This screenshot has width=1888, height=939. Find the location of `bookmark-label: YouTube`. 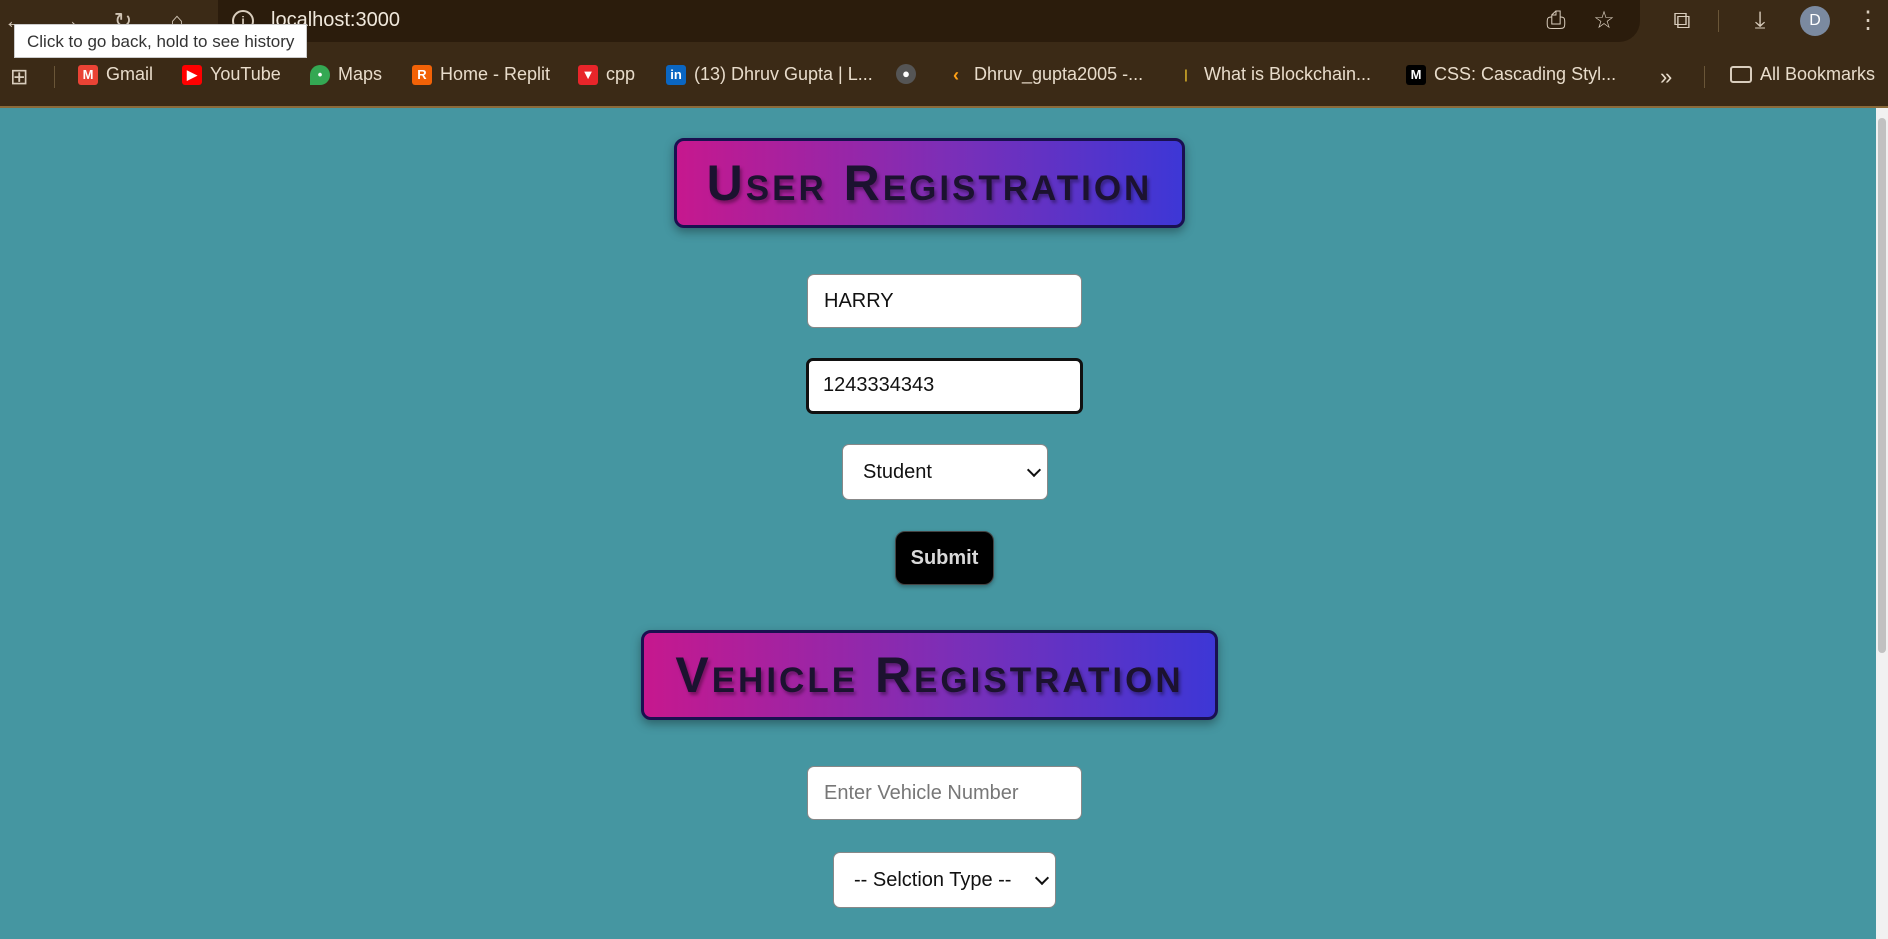

bookmark-label: YouTube is located at coordinates (245, 74).